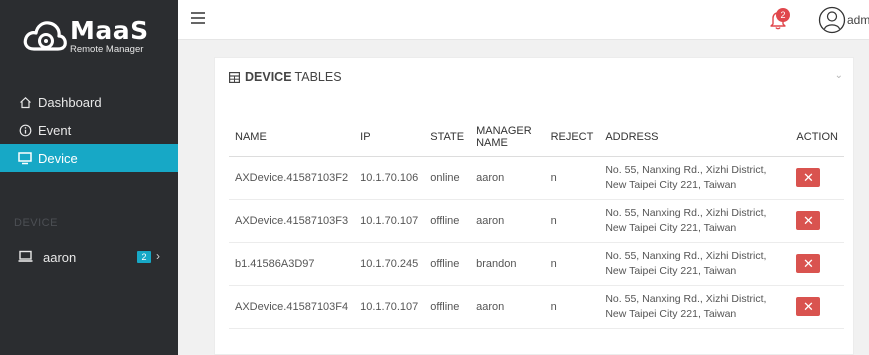 The image size is (869, 355). Describe the element at coordinates (858, 20) in the screenshot. I see `user-name: admi` at that location.